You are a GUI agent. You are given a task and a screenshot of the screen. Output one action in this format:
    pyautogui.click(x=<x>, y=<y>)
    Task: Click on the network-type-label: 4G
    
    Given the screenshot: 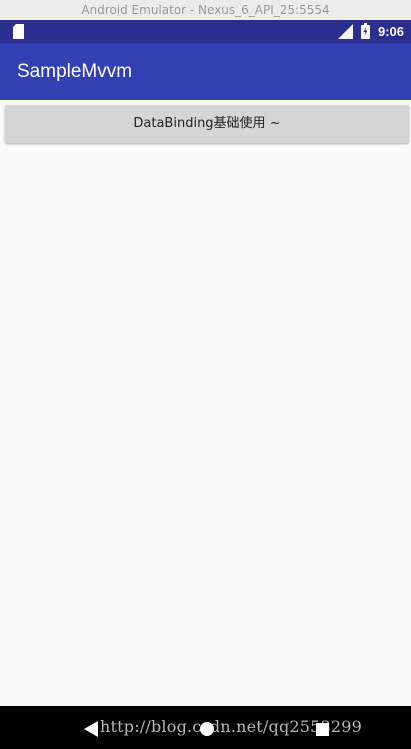 What is the action you would take?
    pyautogui.click(x=340, y=25)
    